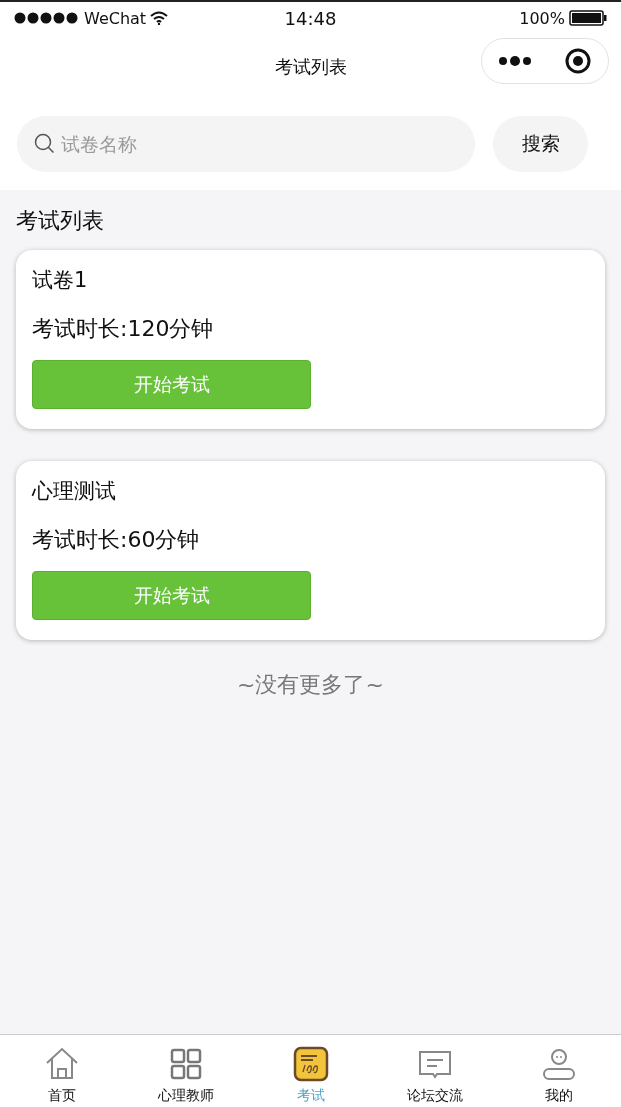 The image size is (621, 1107). Describe the element at coordinates (60, 280) in the screenshot. I see `exam-name: 试卷1` at that location.